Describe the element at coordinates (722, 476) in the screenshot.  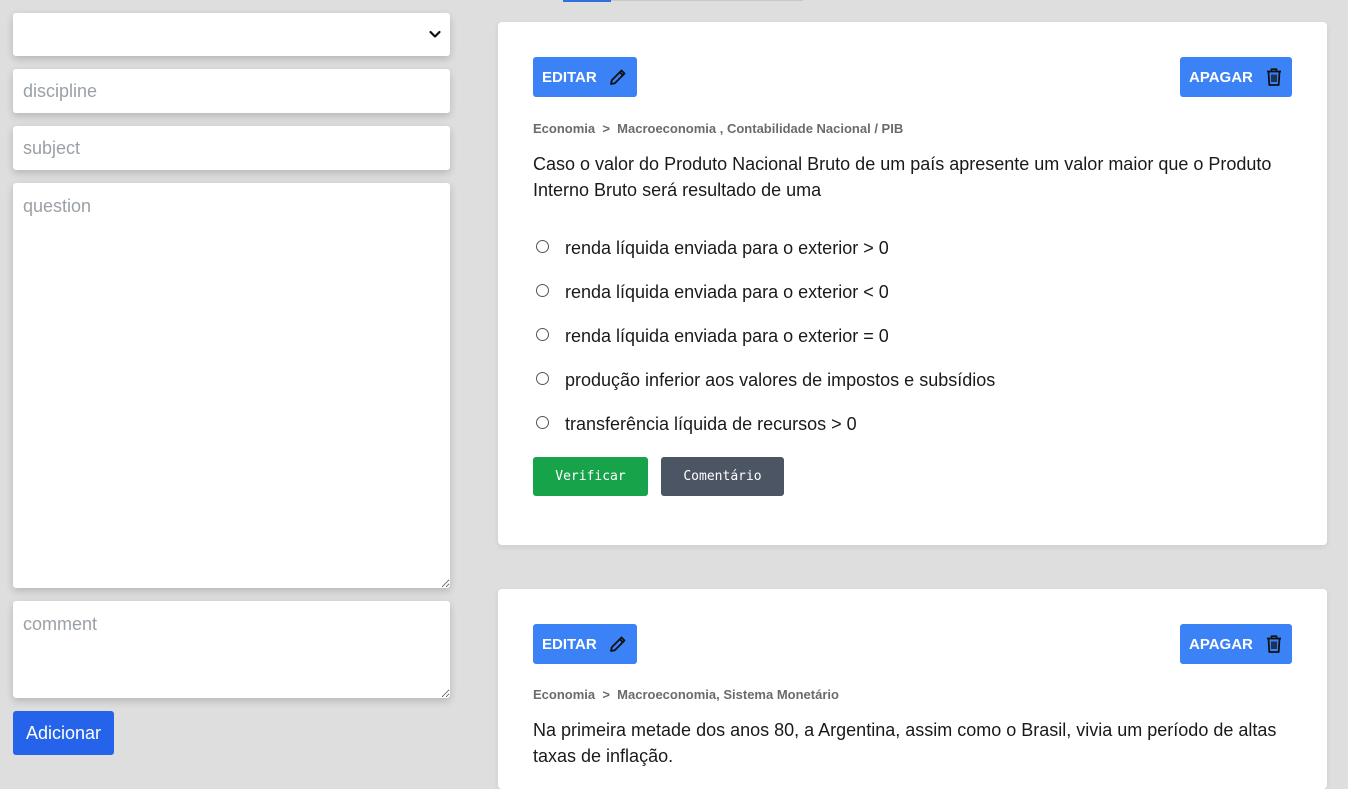
I see `comment-button: Comentário` at that location.